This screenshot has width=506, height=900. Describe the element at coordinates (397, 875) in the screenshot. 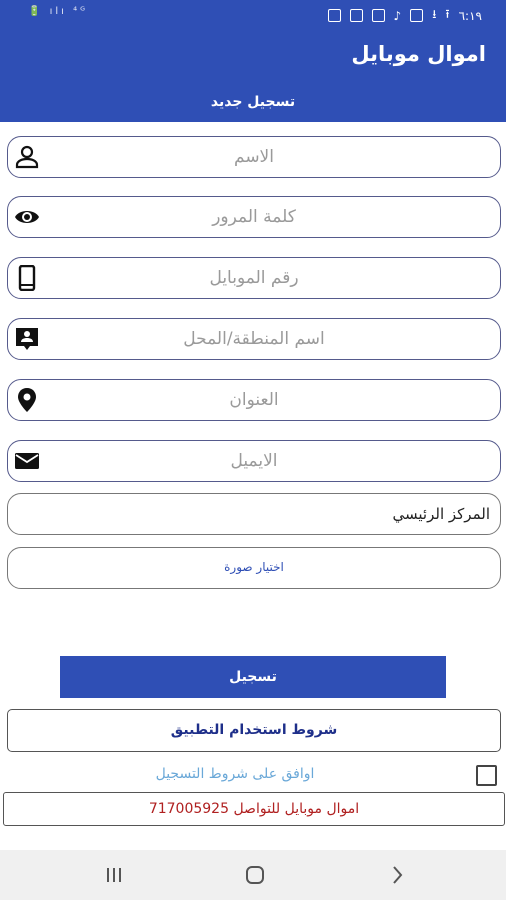

I see `back-chevron-icon` at that location.